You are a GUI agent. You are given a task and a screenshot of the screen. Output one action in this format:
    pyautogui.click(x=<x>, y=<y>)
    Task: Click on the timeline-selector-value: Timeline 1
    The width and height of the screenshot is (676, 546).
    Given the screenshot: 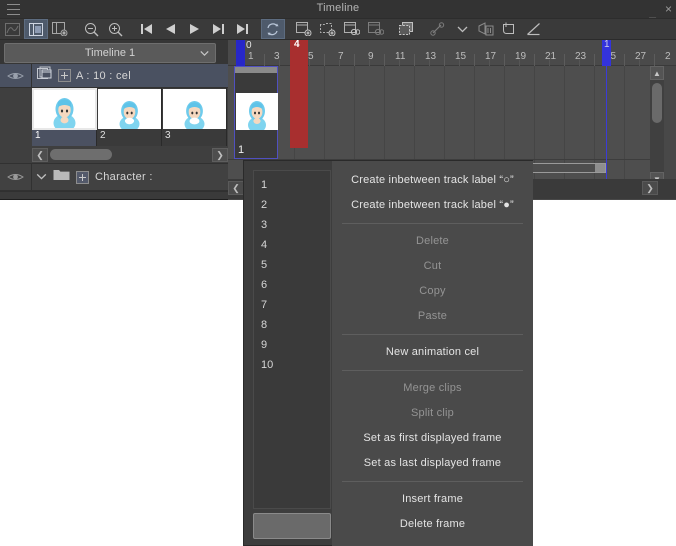 What is the action you would take?
    pyautogui.click(x=110, y=53)
    